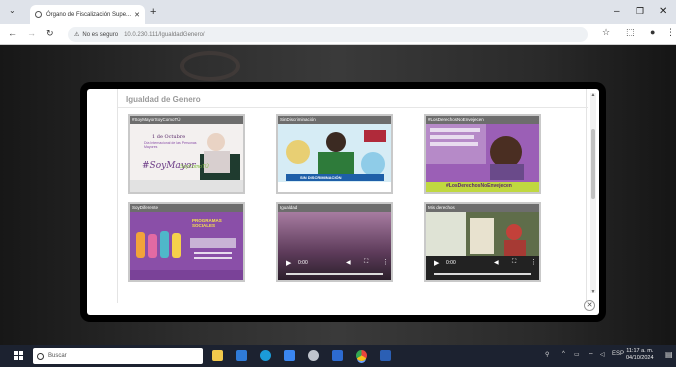 Image resolution: width=676 pixels, height=367 pixels. What do you see at coordinates (289, 355) in the screenshot?
I see `store-icon` at bounding box center [289, 355].